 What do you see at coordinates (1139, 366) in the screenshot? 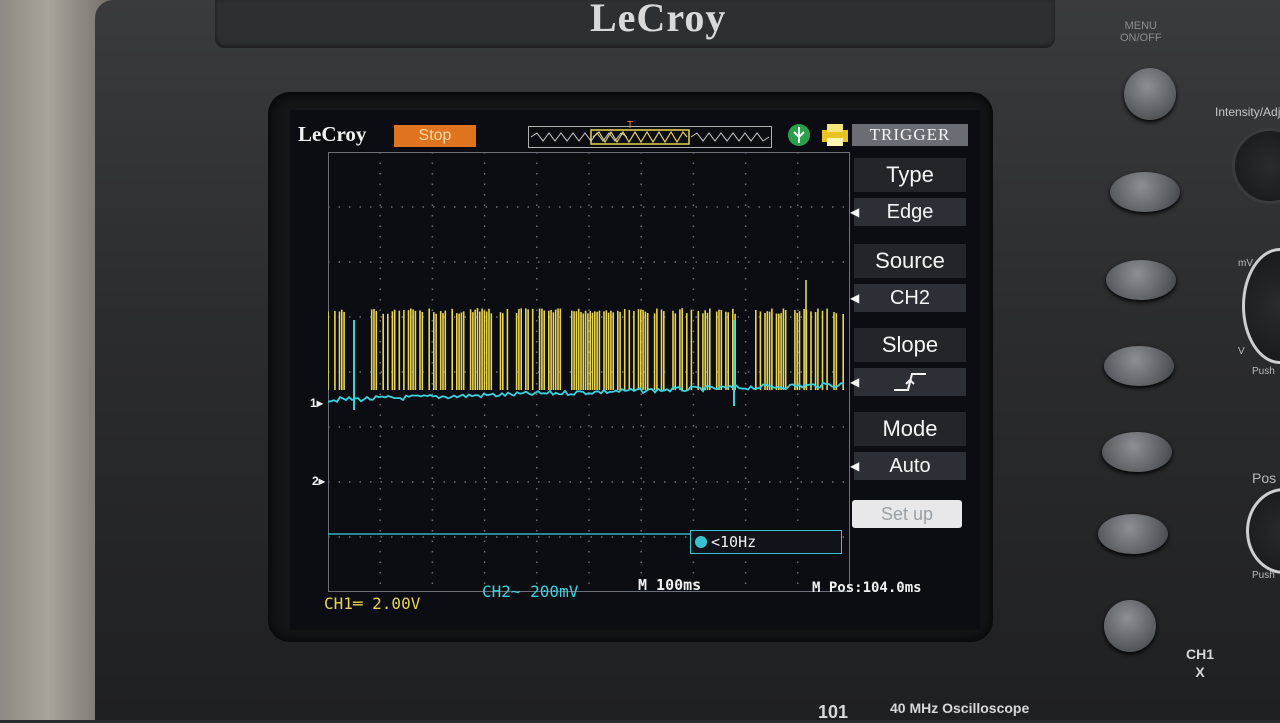
I see `softkey-3-button` at bounding box center [1139, 366].